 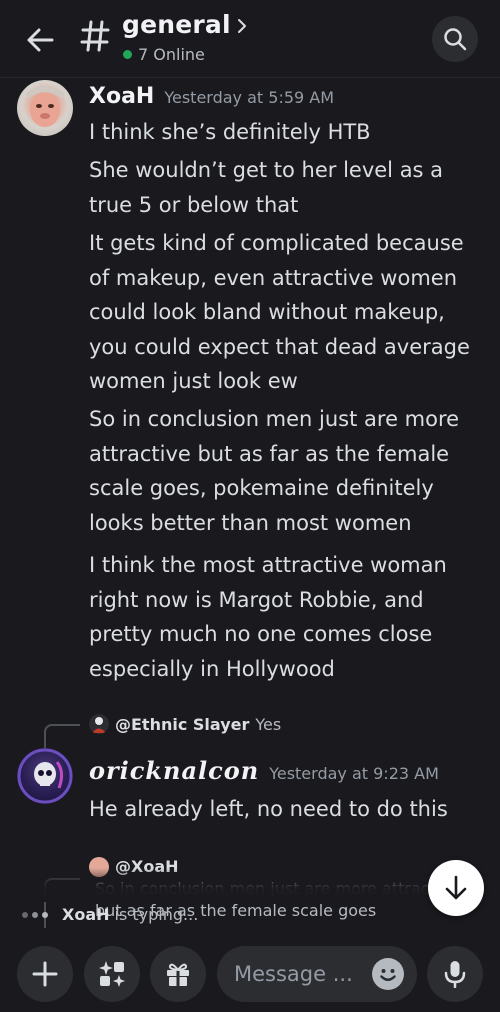 I want to click on emoji-button, so click(x=388, y=974).